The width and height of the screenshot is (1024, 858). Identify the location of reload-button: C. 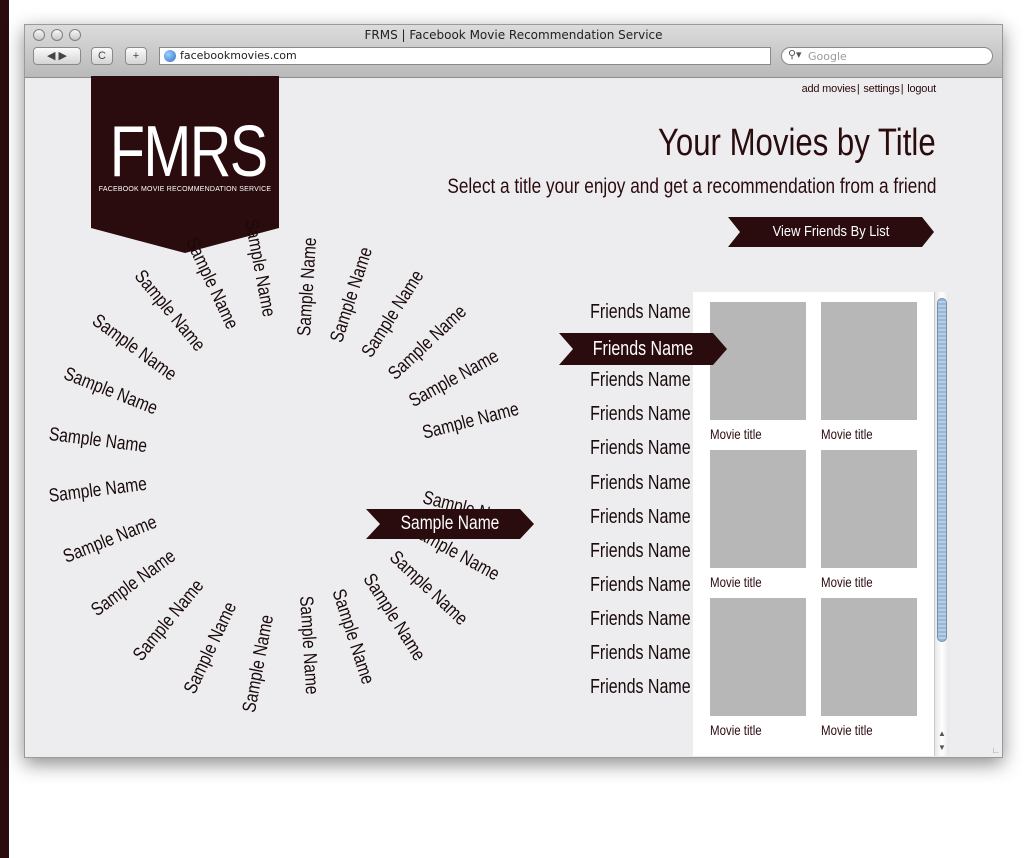
(102, 56).